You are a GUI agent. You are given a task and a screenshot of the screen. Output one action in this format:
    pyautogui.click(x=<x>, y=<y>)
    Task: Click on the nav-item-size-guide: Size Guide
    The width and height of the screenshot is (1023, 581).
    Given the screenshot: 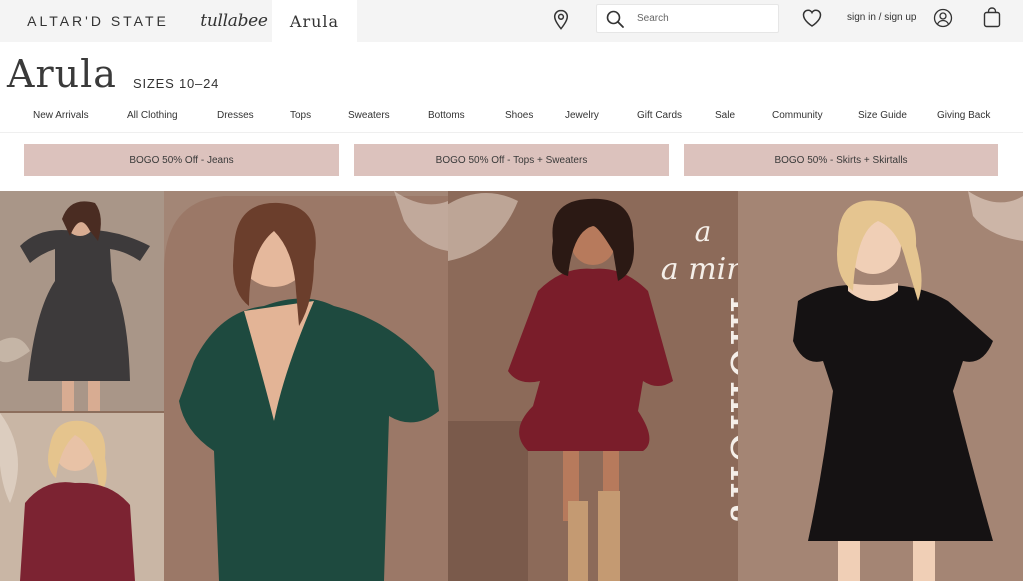 What is the action you would take?
    pyautogui.click(x=882, y=115)
    